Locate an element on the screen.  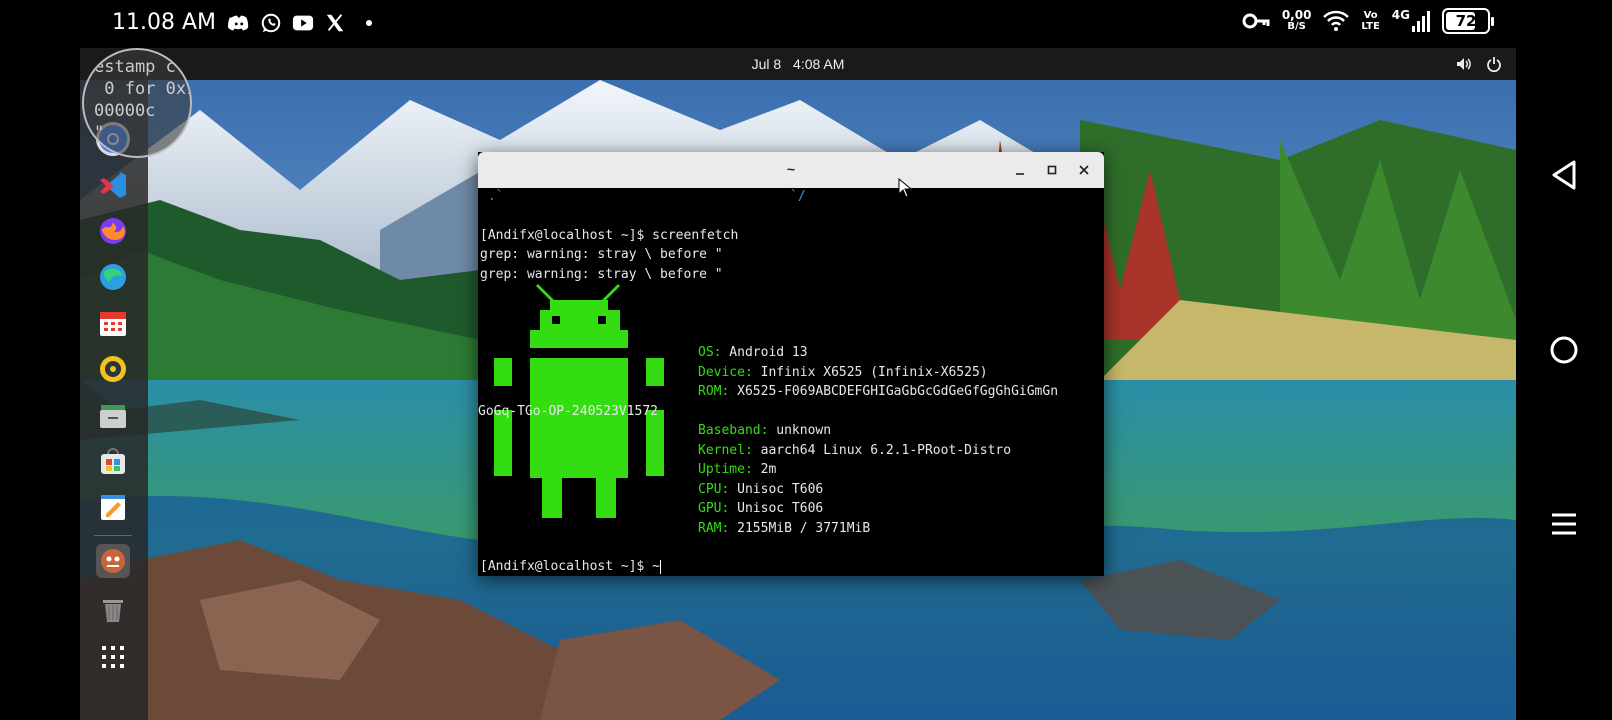
back-button is located at coordinates (1564, 175).